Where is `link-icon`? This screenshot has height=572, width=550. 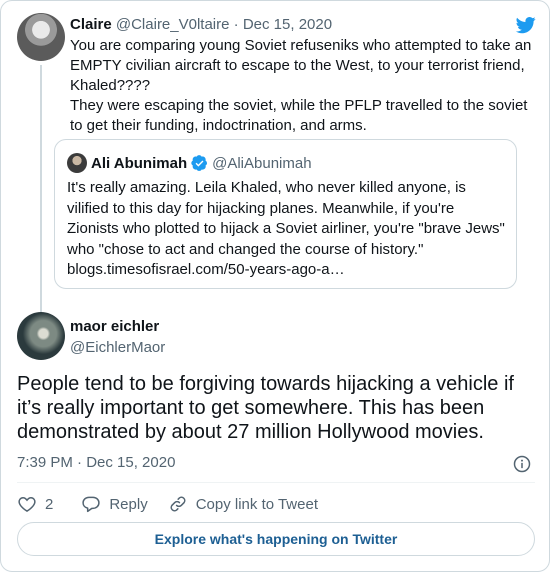 link-icon is located at coordinates (178, 504).